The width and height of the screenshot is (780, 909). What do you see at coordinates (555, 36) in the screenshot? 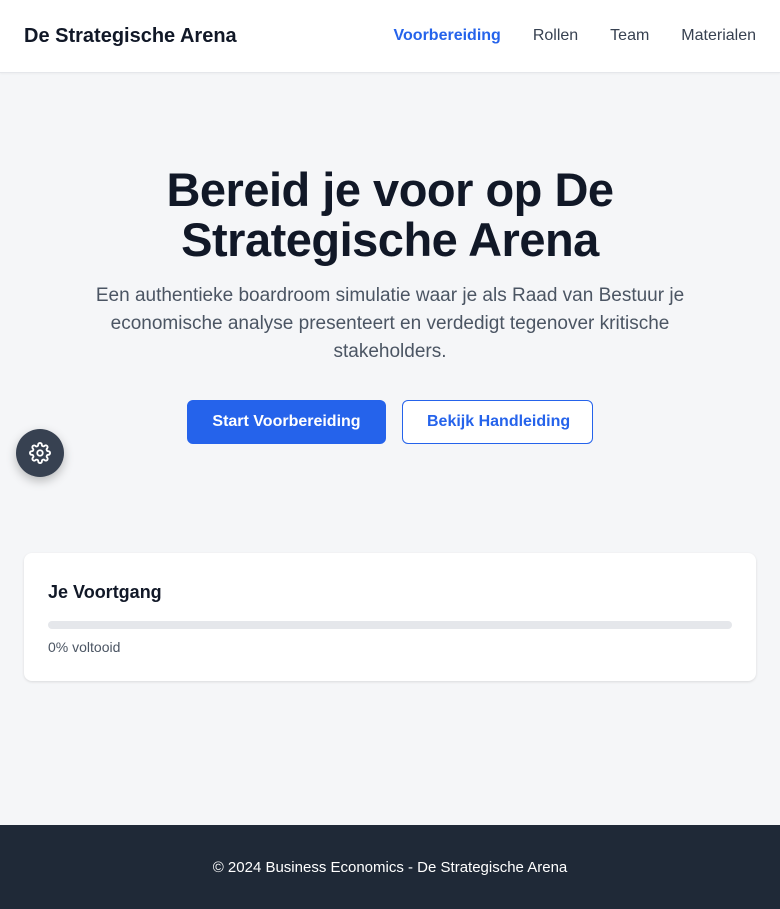
I see `nav-link-rollen: Rollen` at bounding box center [555, 36].